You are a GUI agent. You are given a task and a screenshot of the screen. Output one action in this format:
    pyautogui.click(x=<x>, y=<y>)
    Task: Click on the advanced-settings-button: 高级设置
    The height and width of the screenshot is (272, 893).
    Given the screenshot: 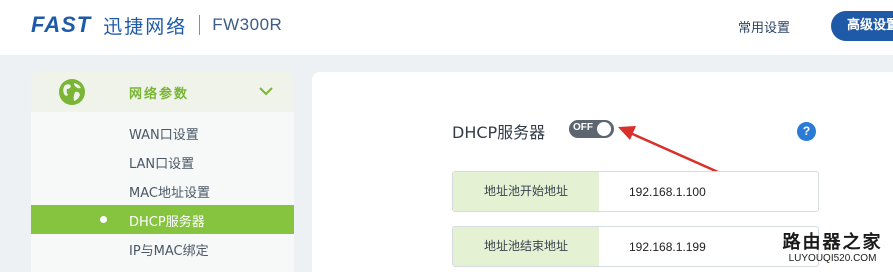 What is the action you would take?
    pyautogui.click(x=862, y=26)
    